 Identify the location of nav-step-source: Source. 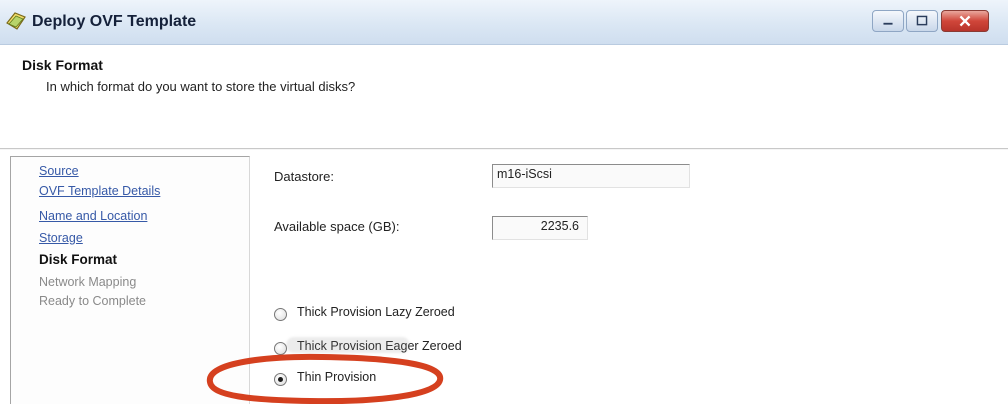
(59, 171).